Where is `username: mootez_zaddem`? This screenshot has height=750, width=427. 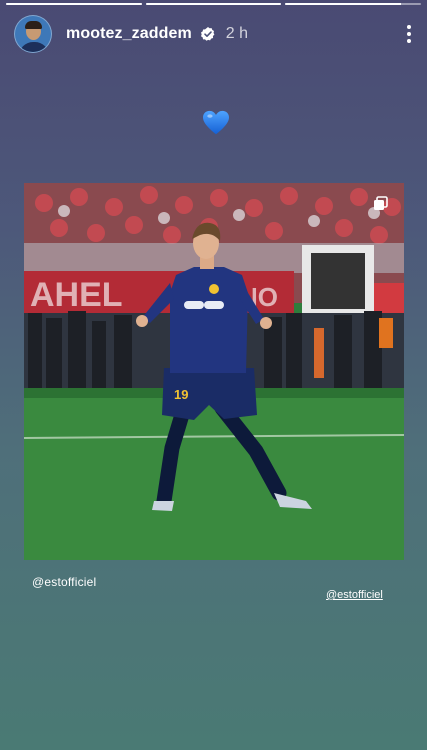
username: mootez_zaddem is located at coordinates (129, 34).